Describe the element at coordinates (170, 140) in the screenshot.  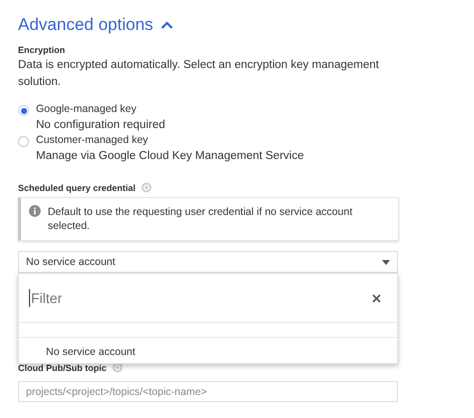
I see `radio-label: Customer-managed key` at that location.